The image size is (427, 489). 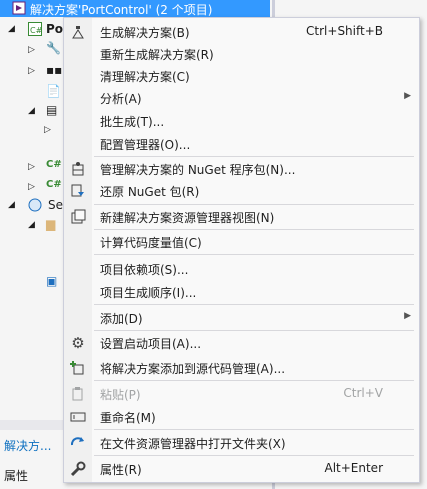 What do you see at coordinates (241, 469) in the screenshot?
I see `menu-item-properties: 属性(R) Alt+Enter` at bounding box center [241, 469].